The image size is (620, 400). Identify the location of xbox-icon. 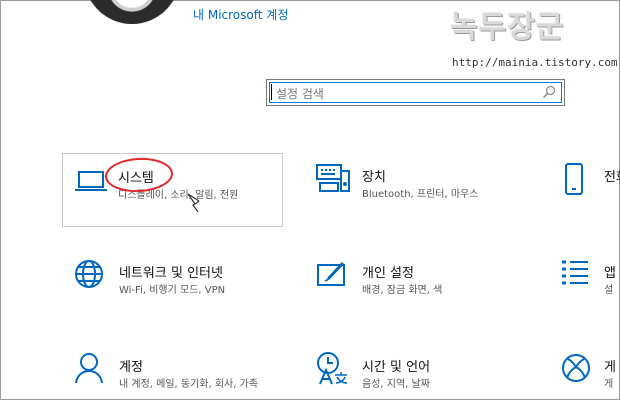
(576, 368).